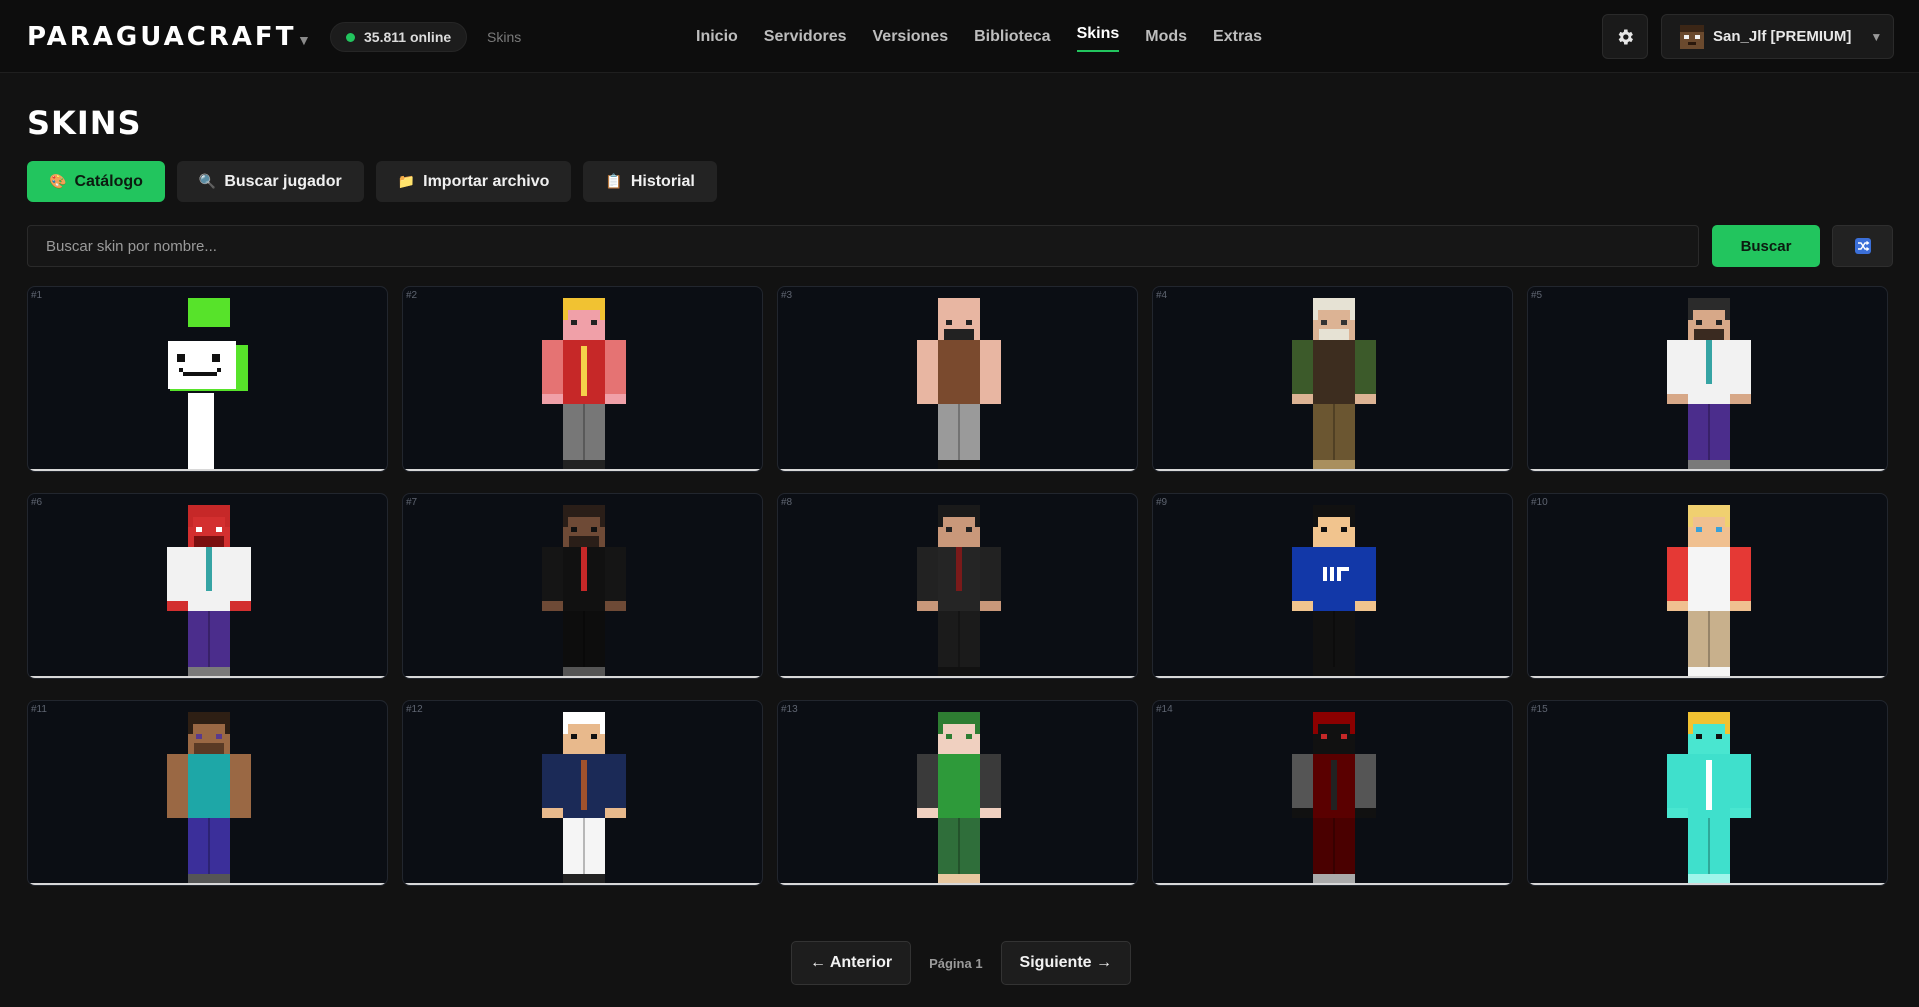  What do you see at coordinates (37, 502) in the screenshot?
I see `skin-number: #6` at bounding box center [37, 502].